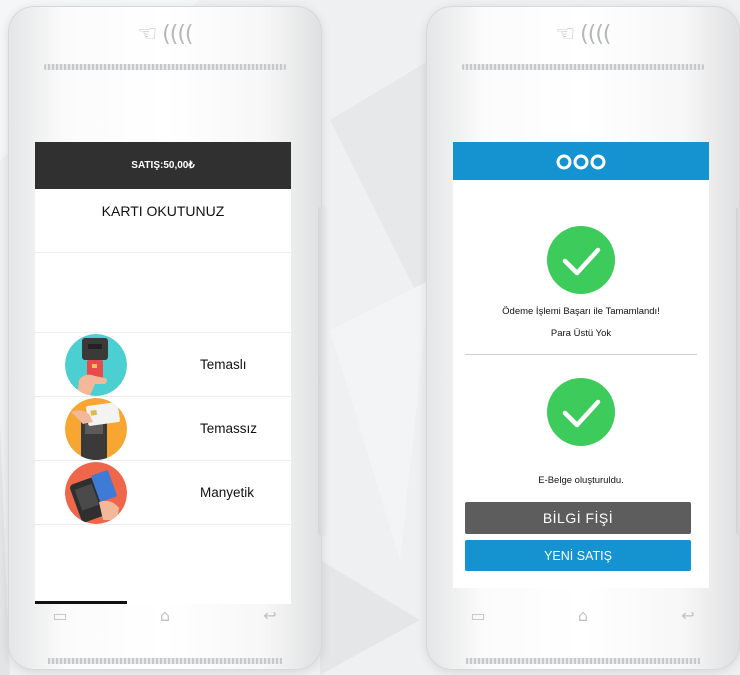  I want to click on payment-method-contact: Temaslı, so click(163, 365).